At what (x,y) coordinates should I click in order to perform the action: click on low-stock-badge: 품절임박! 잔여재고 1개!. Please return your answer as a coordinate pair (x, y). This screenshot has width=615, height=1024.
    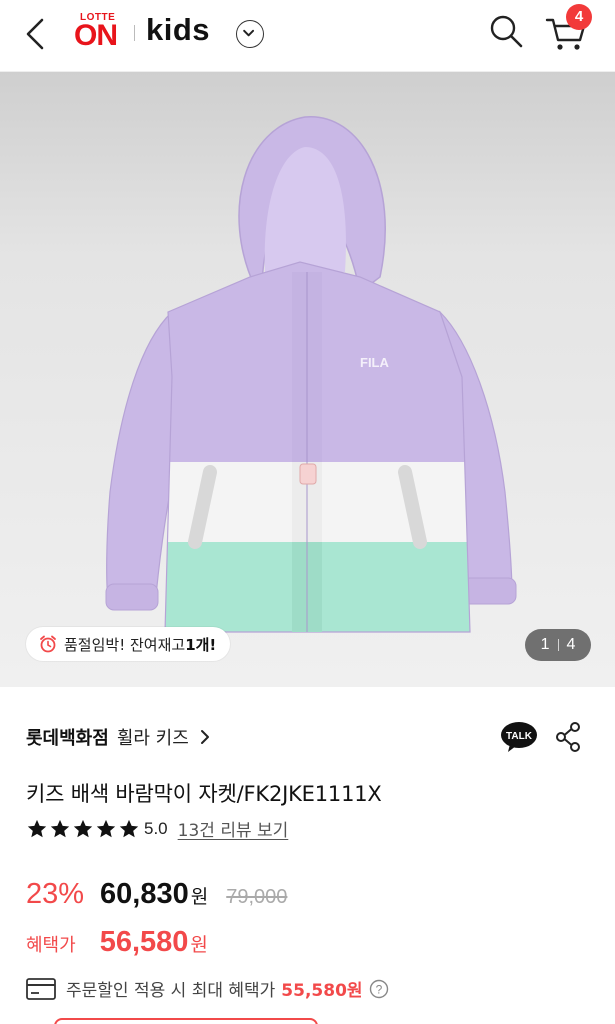
    Looking at the image, I should click on (128, 644).